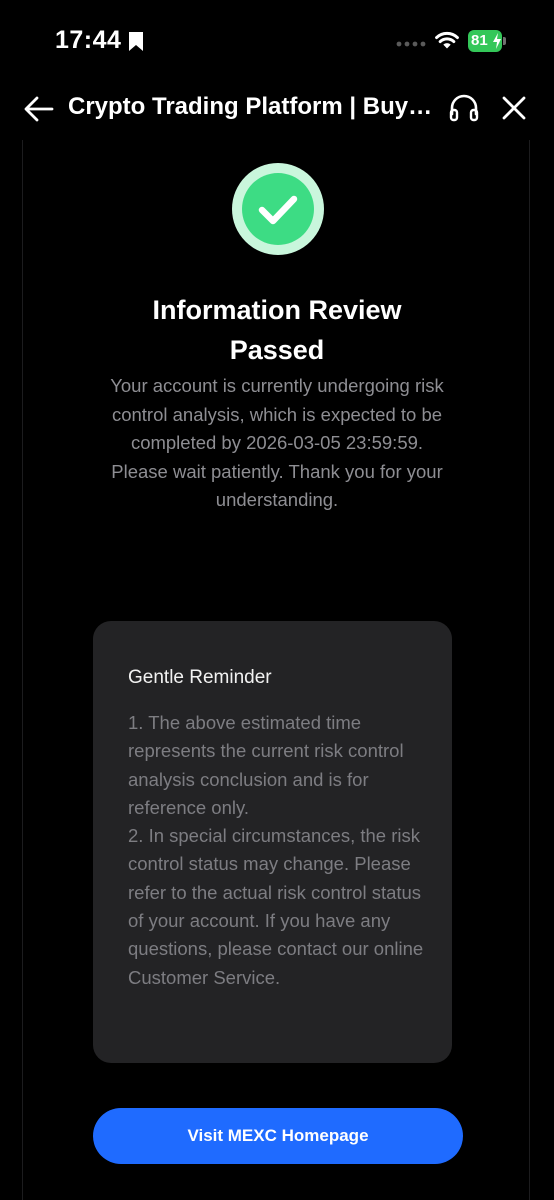 Image resolution: width=554 pixels, height=1200 pixels. Describe the element at coordinates (277, 42) in the screenshot. I see `status-bar: 17:44 81` at that location.